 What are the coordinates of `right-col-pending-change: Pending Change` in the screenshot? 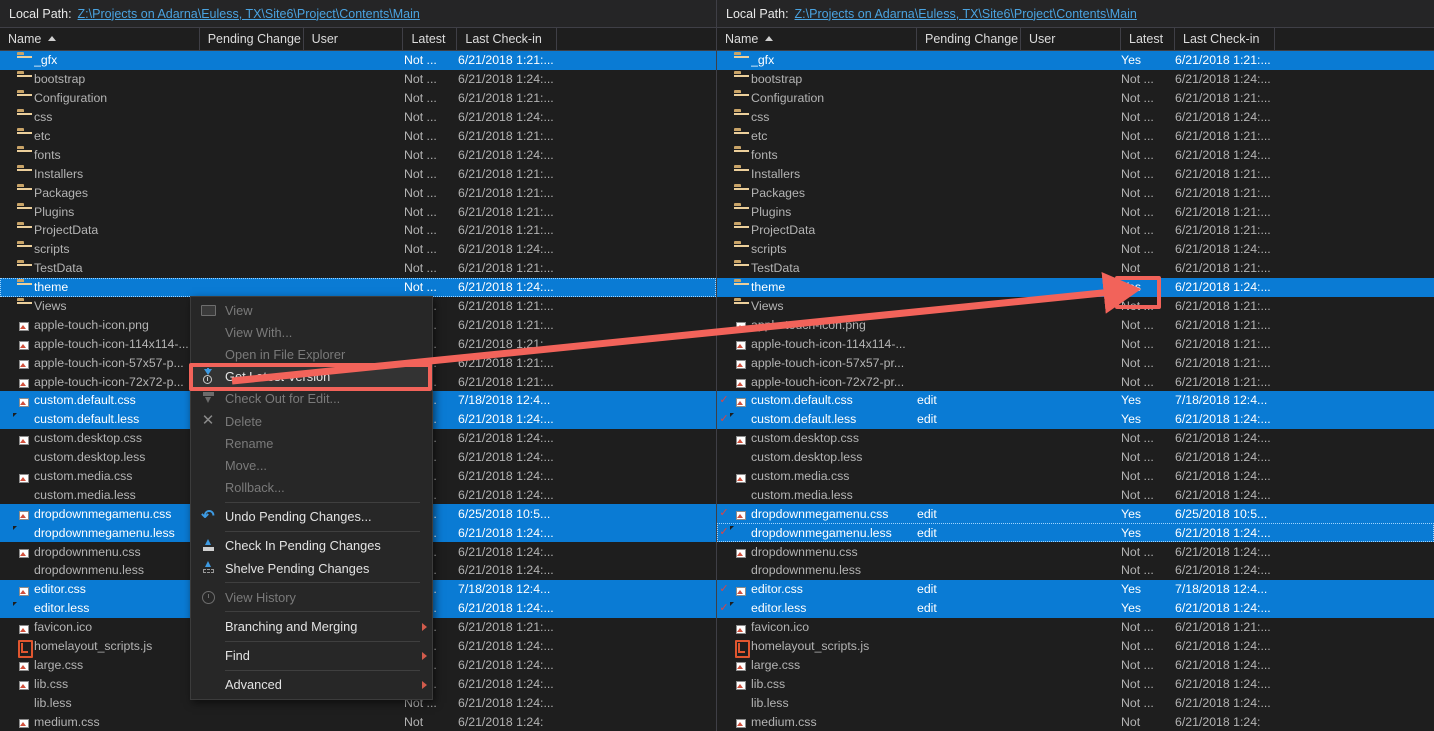 It's located at (969, 39).